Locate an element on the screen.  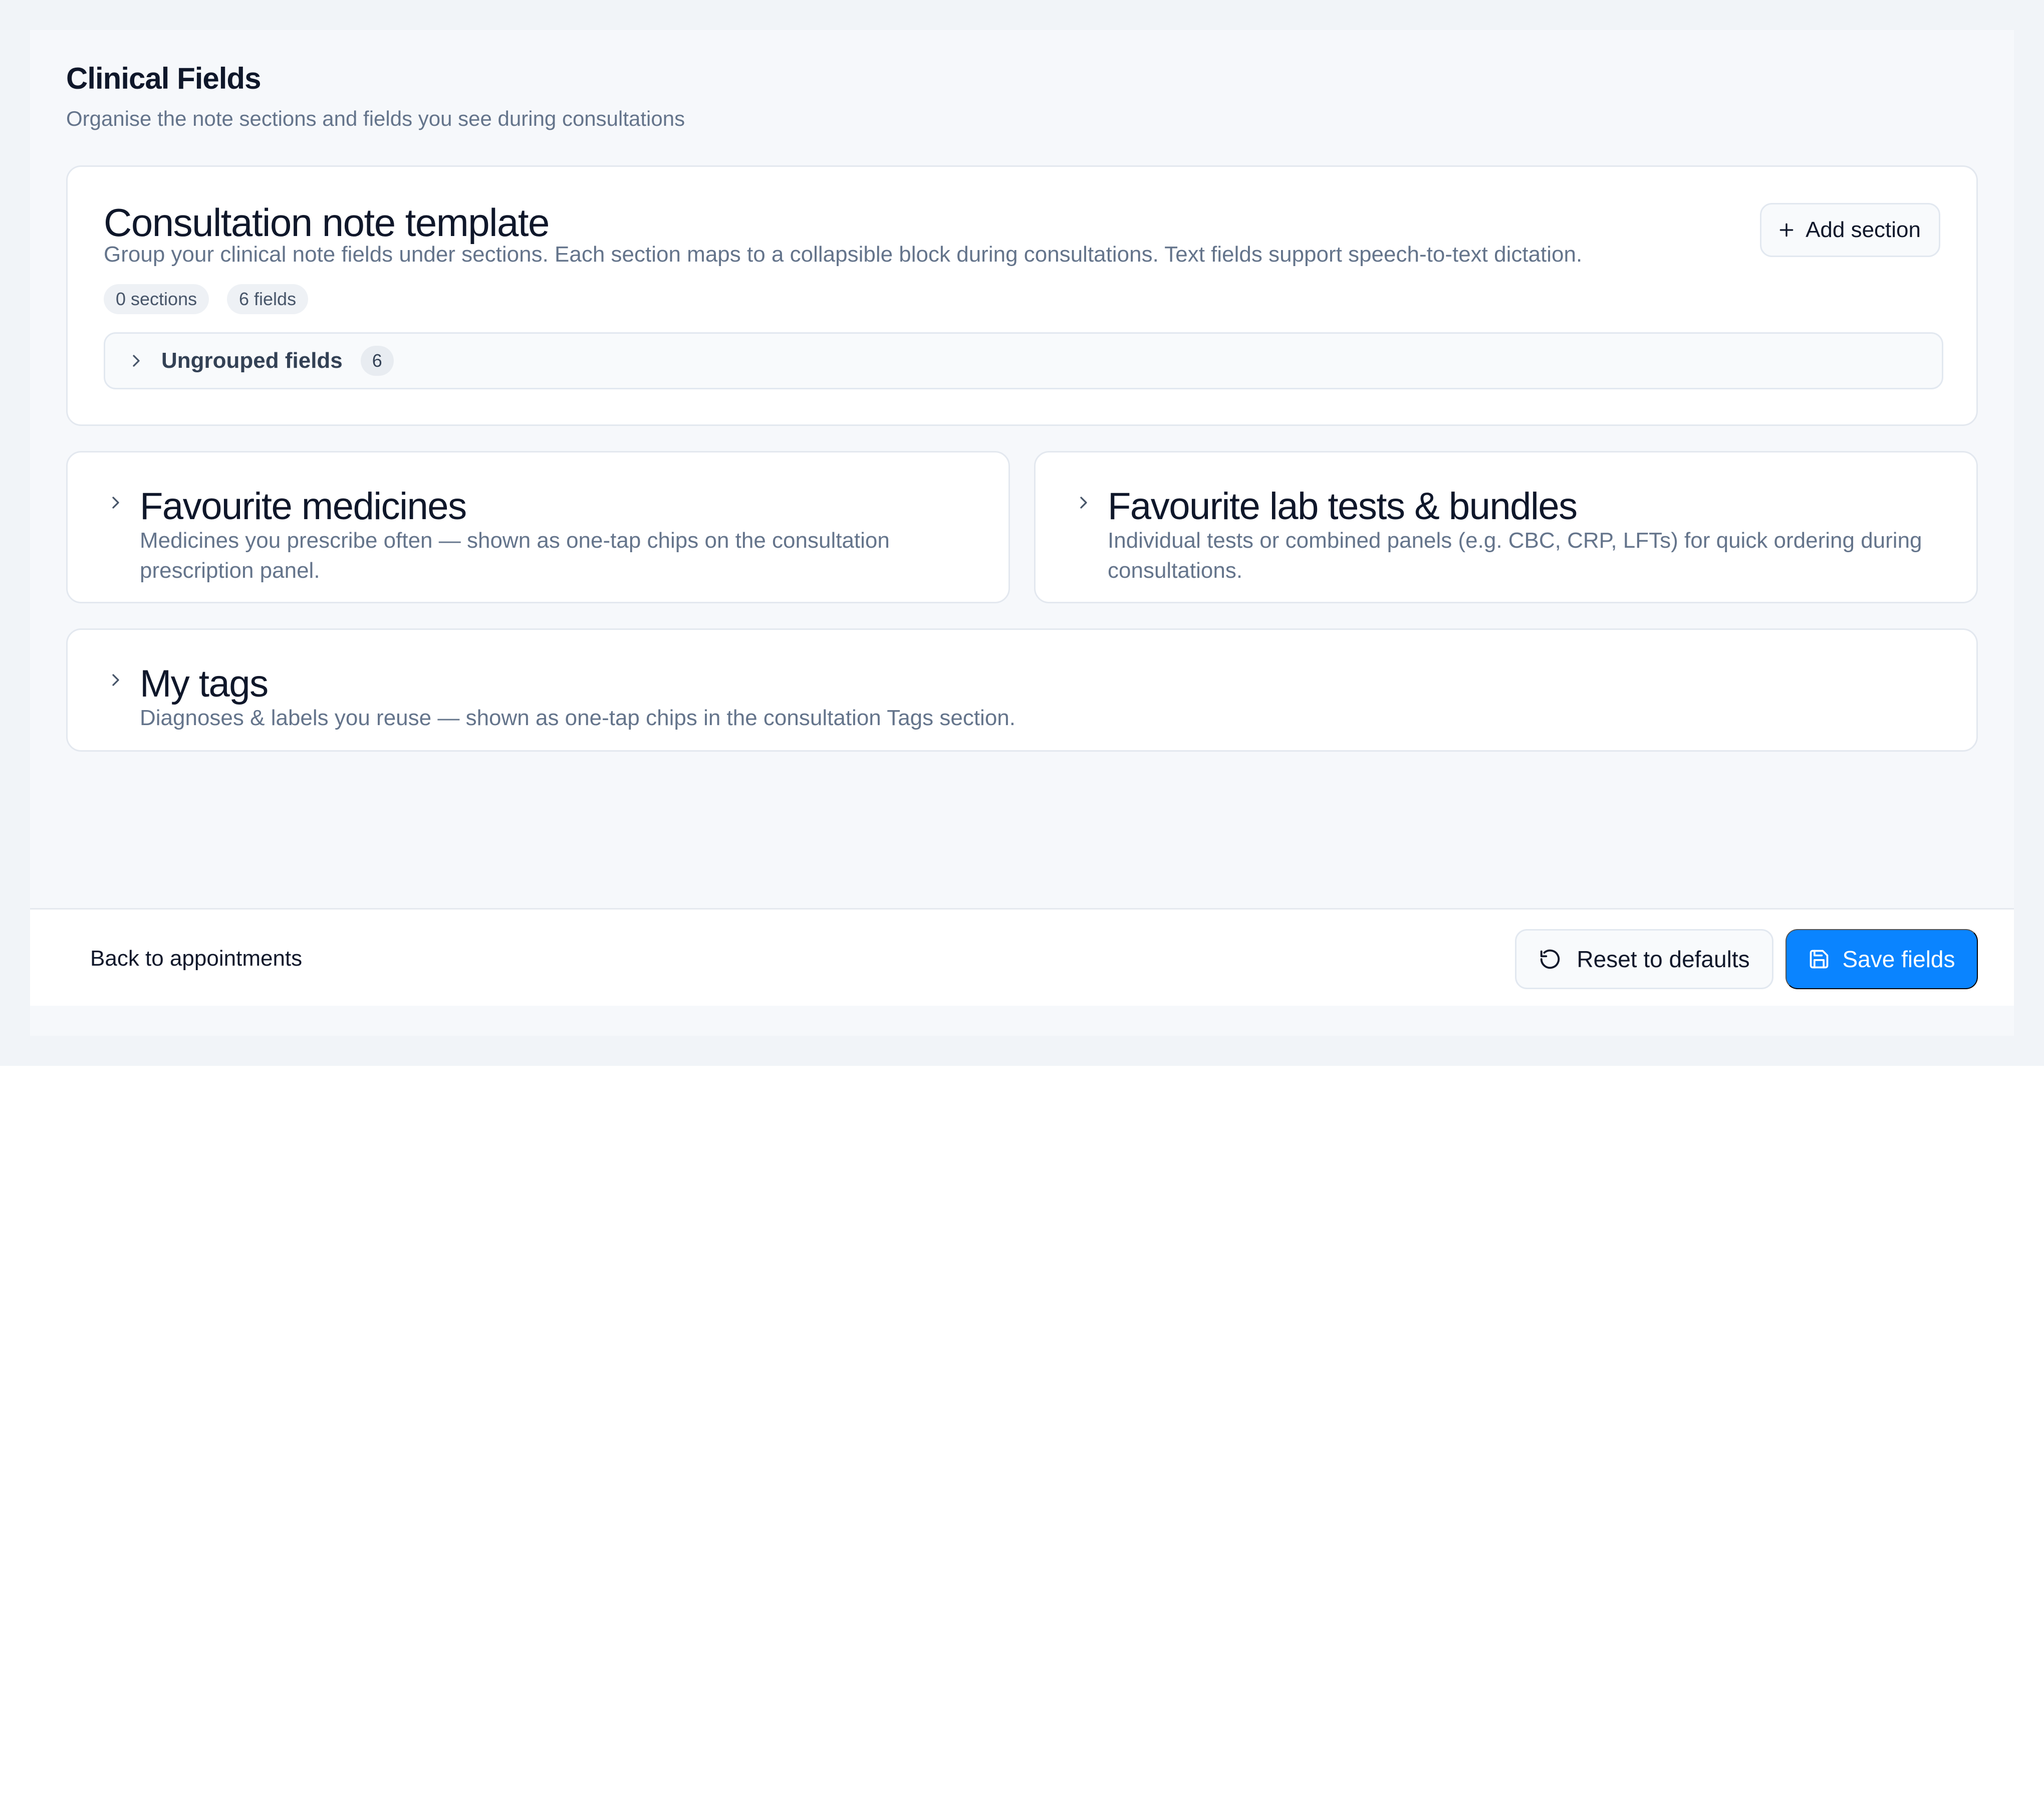
ungrouped-fields-label: Ungrouped fields is located at coordinates (252, 360).